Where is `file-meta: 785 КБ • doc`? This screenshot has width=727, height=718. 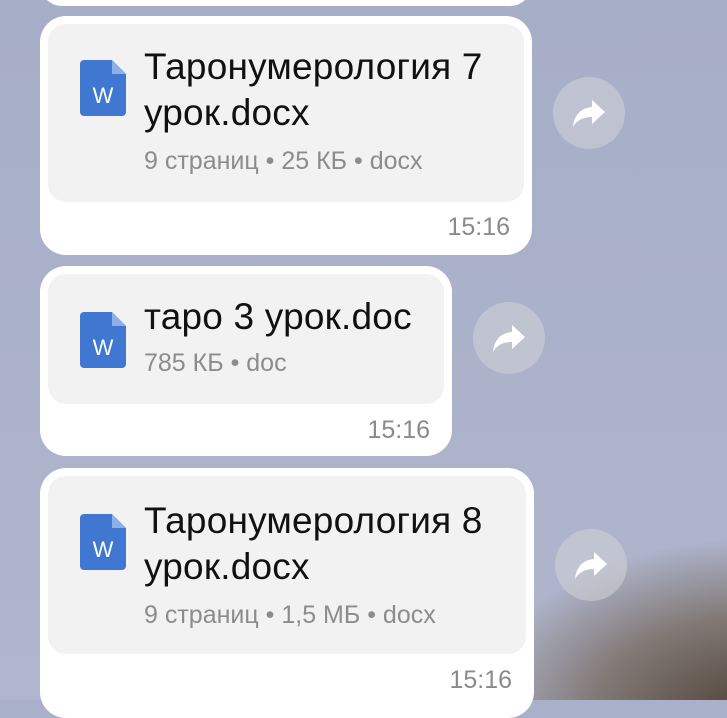
file-meta: 785 КБ • doc is located at coordinates (215, 363).